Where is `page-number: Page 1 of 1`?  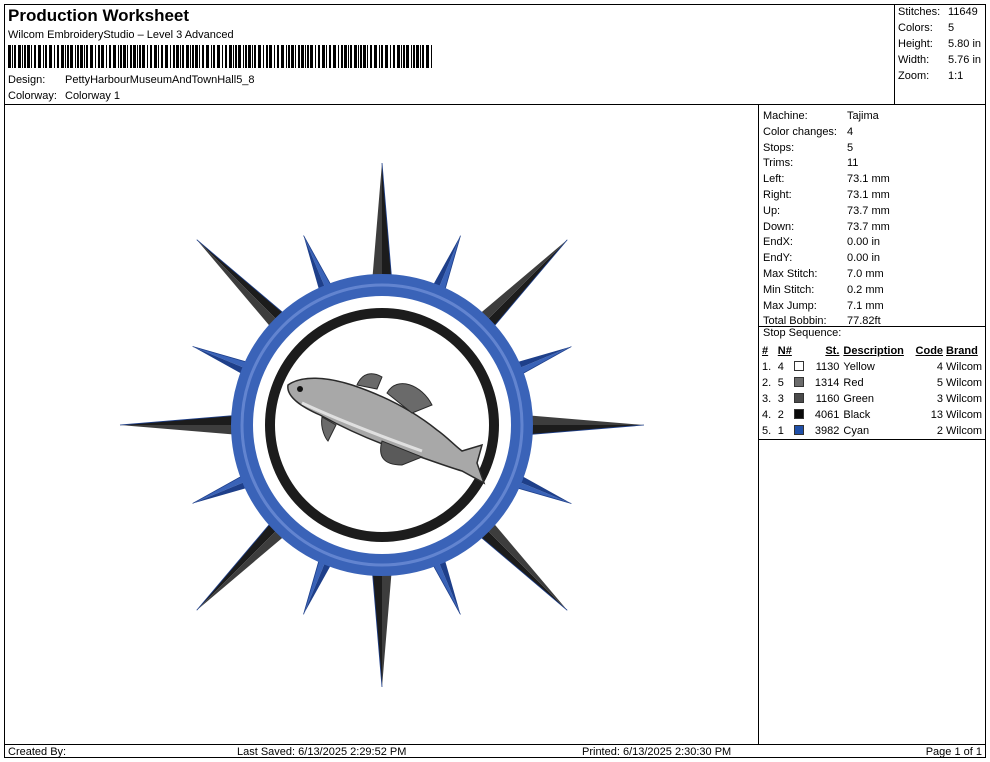
page-number: Page 1 of 1 is located at coordinates (953, 752).